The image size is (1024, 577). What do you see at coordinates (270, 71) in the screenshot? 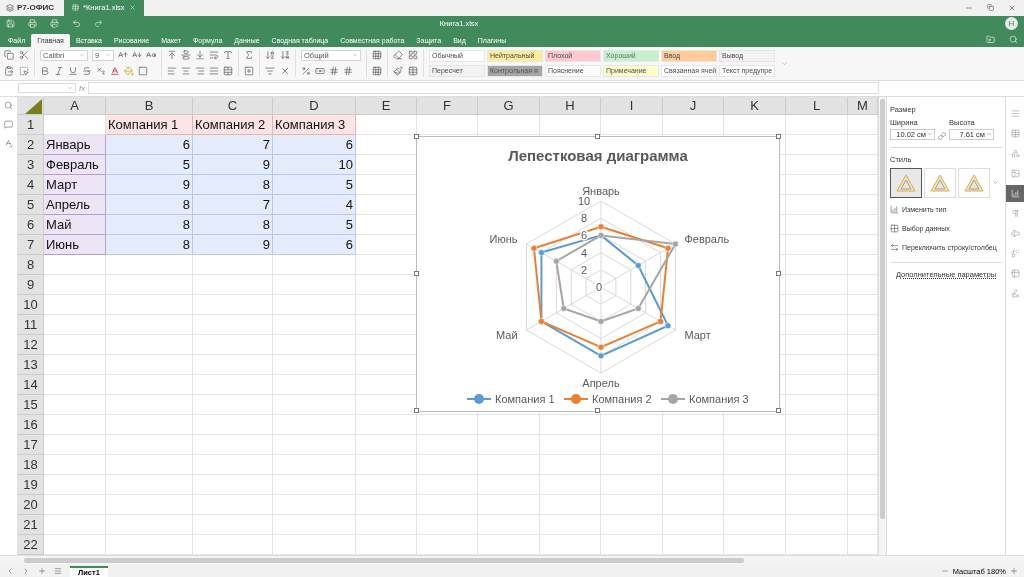
I see `filter-icon` at bounding box center [270, 71].